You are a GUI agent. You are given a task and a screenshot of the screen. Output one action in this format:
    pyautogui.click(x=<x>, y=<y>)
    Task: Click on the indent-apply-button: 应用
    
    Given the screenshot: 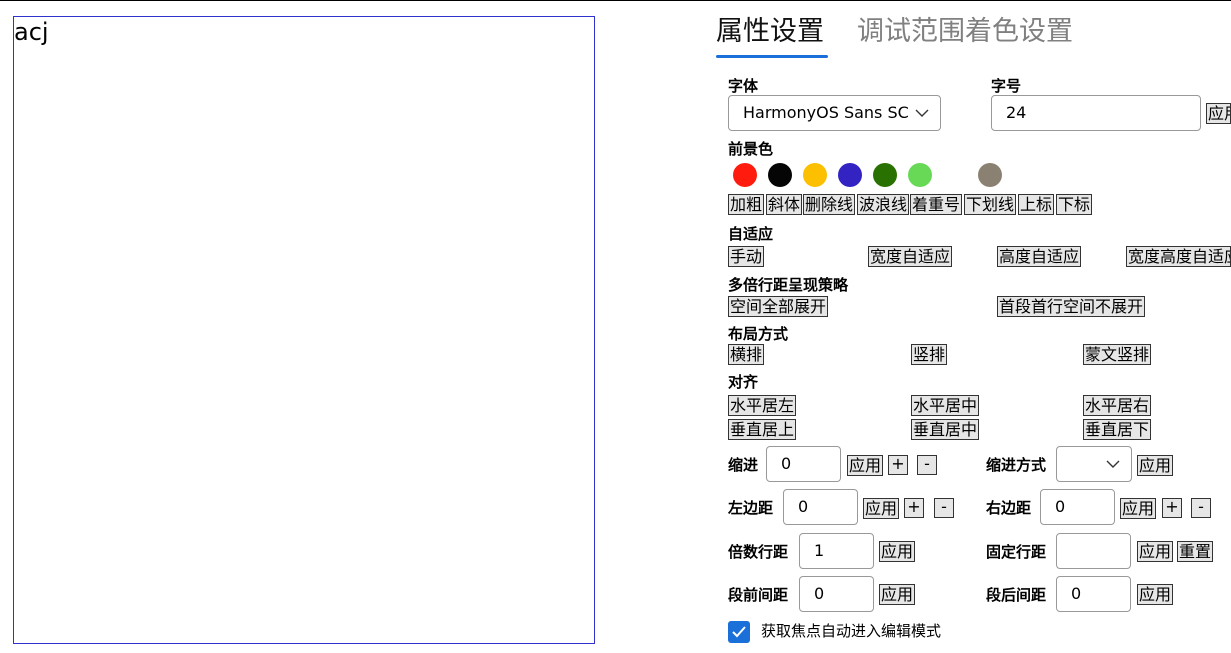 What is the action you would take?
    pyautogui.click(x=865, y=465)
    